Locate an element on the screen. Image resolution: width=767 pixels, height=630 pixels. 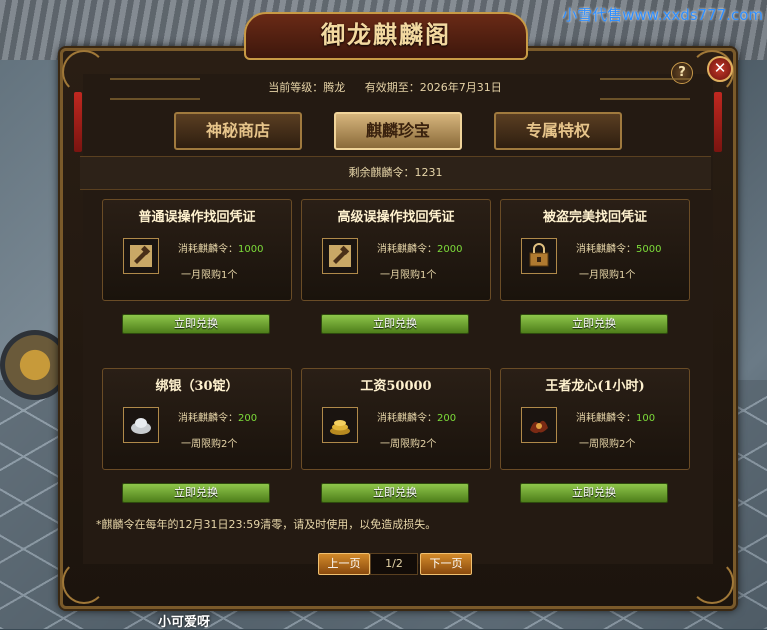
tab-bar: 神秘商店 麒麟珍宝 专属特权 is located at coordinates (385, 131).